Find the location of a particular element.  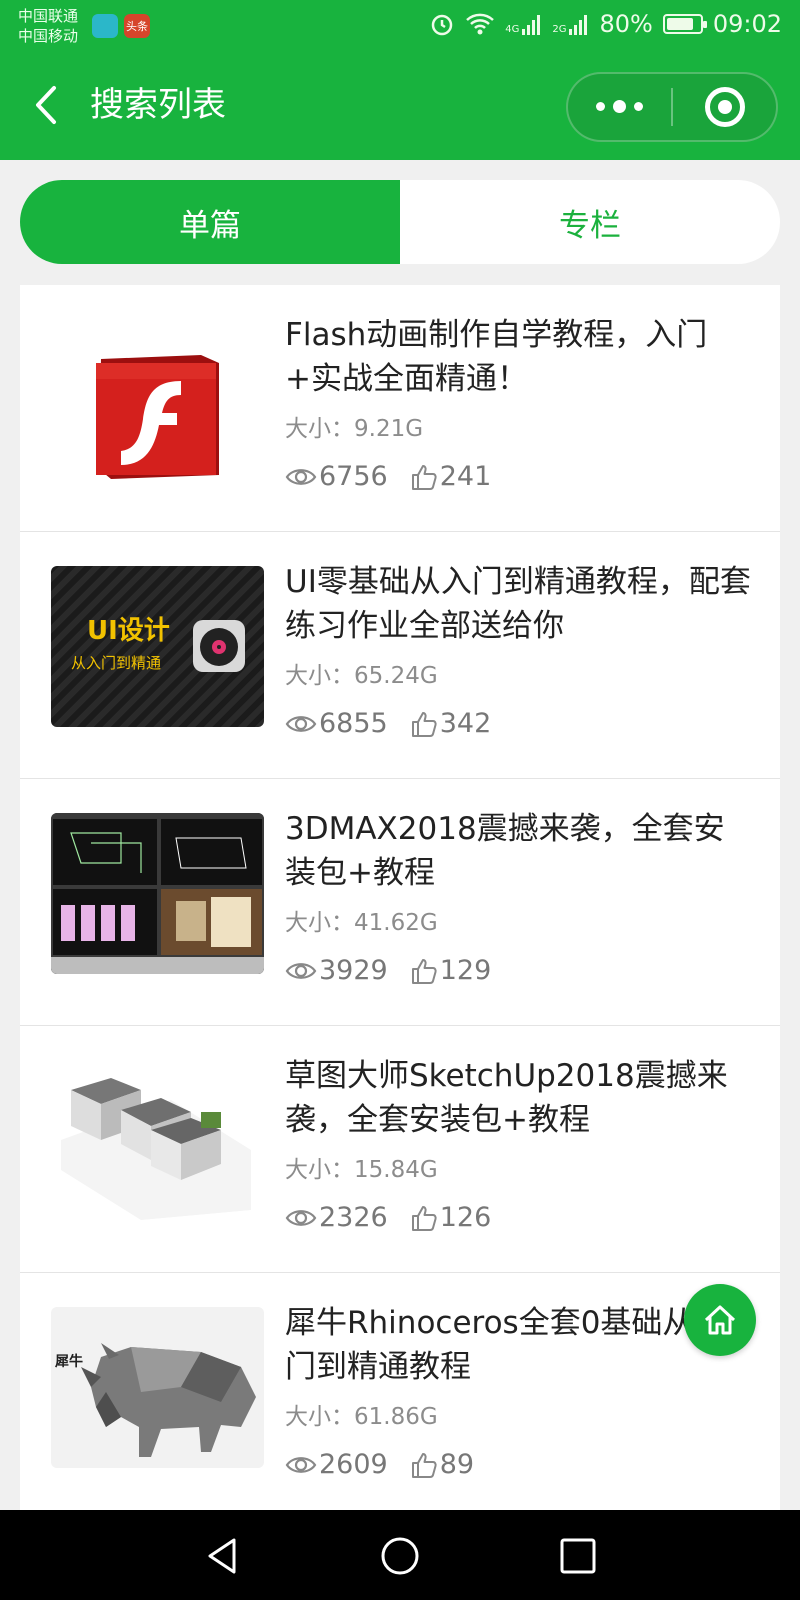

nav-bar: 搜索列表 is located at coordinates (400, 105).